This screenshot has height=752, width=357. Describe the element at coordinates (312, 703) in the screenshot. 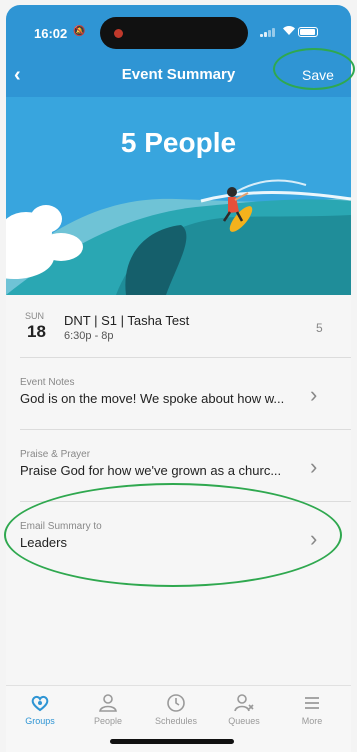

I see `menu-icon` at that location.